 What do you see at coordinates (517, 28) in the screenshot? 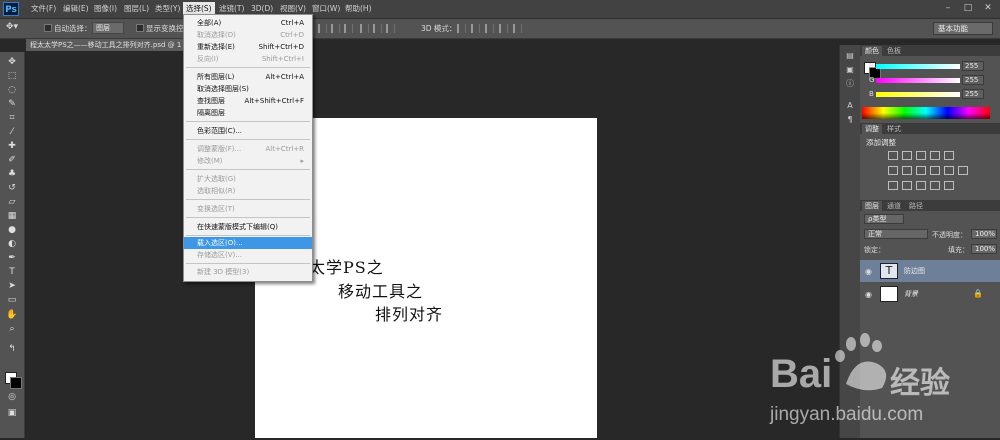
I see `3d-scale-icon` at bounding box center [517, 28].